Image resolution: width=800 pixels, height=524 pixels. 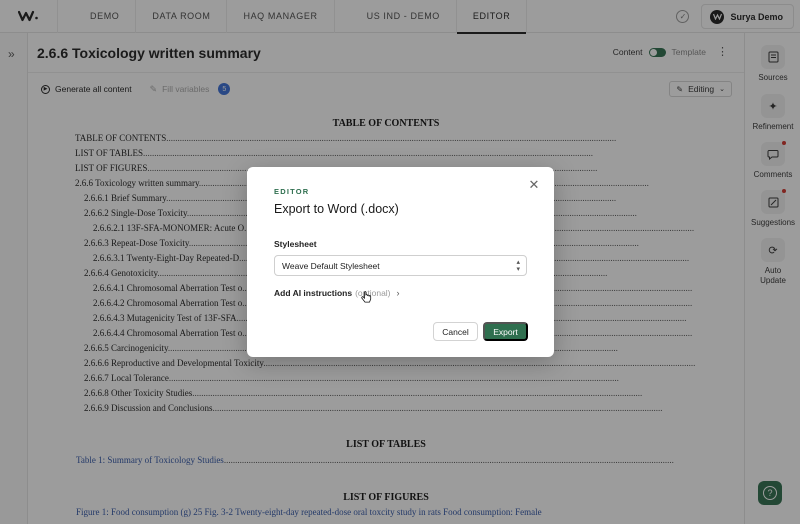 What do you see at coordinates (331, 265) in the screenshot?
I see `stylesheet-value: Weave Default Stylesheet` at bounding box center [331, 265].